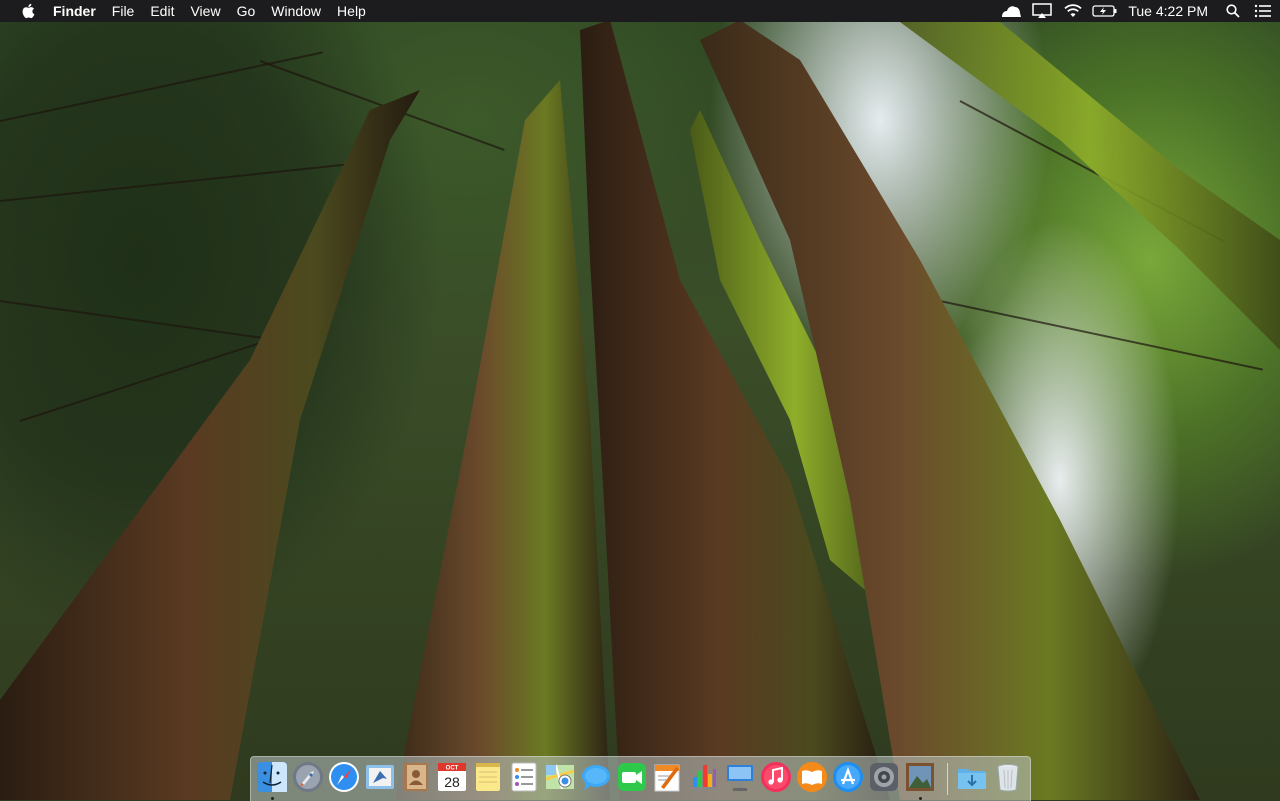  I want to click on dock-ibooks-icon, so click(812, 777).